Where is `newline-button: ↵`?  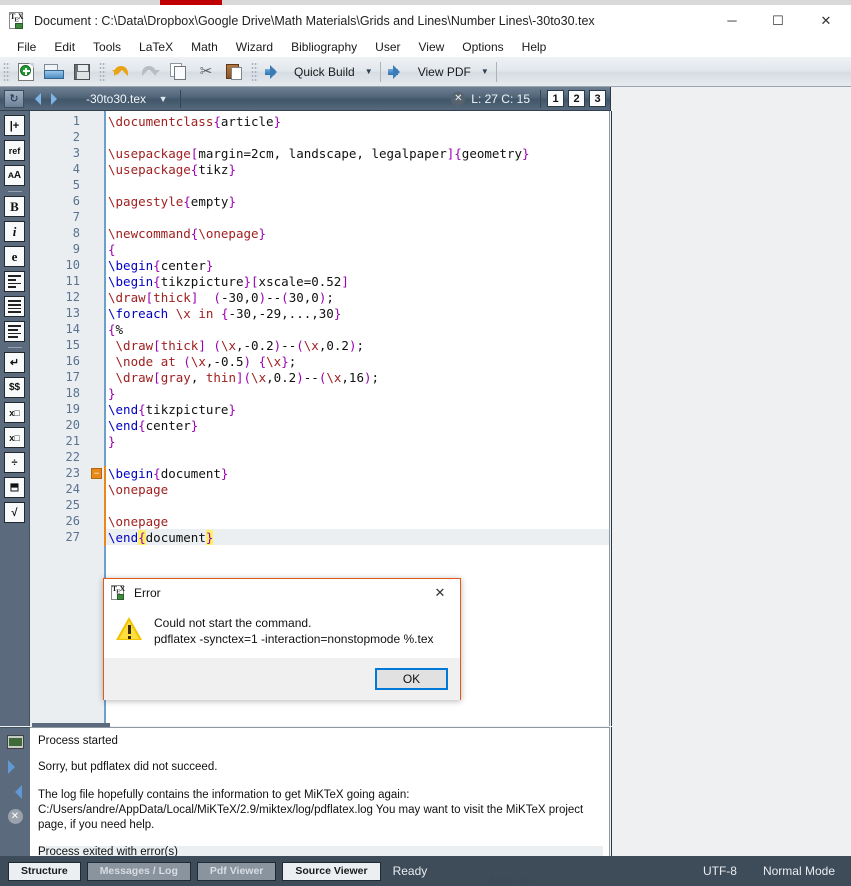 newline-button: ↵ is located at coordinates (14, 362).